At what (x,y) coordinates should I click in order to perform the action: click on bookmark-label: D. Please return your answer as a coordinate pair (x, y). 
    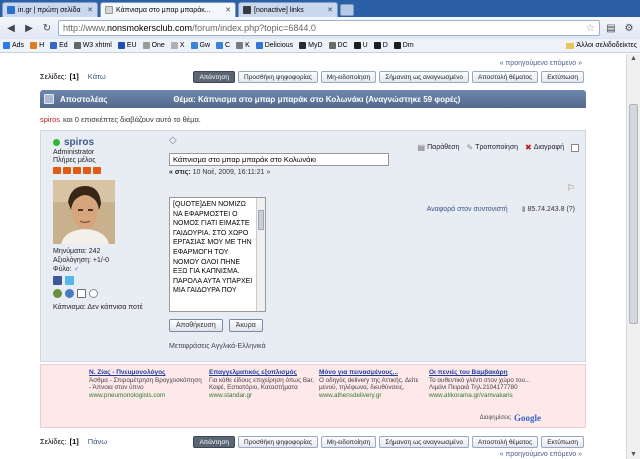
    Looking at the image, I should click on (385, 45).